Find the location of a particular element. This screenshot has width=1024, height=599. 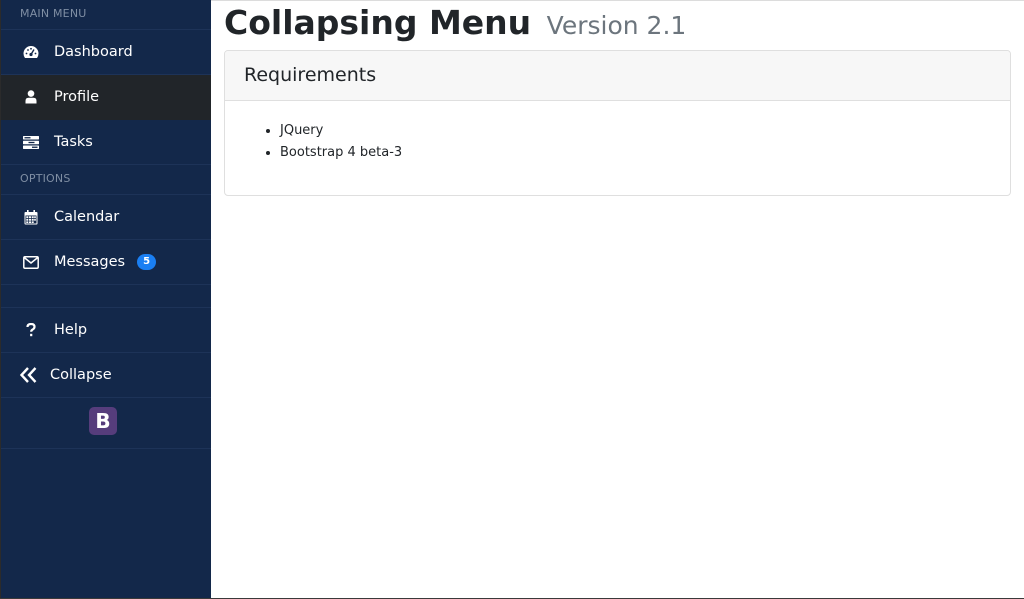

requirements-list: JQuery Bootstrap 4 beta-3 is located at coordinates (645, 143).